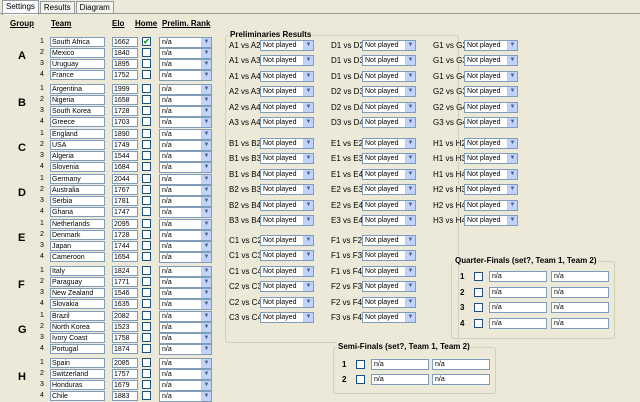  Describe the element at coordinates (77, 156) in the screenshot. I see `team-name-field: Algeria` at that location.